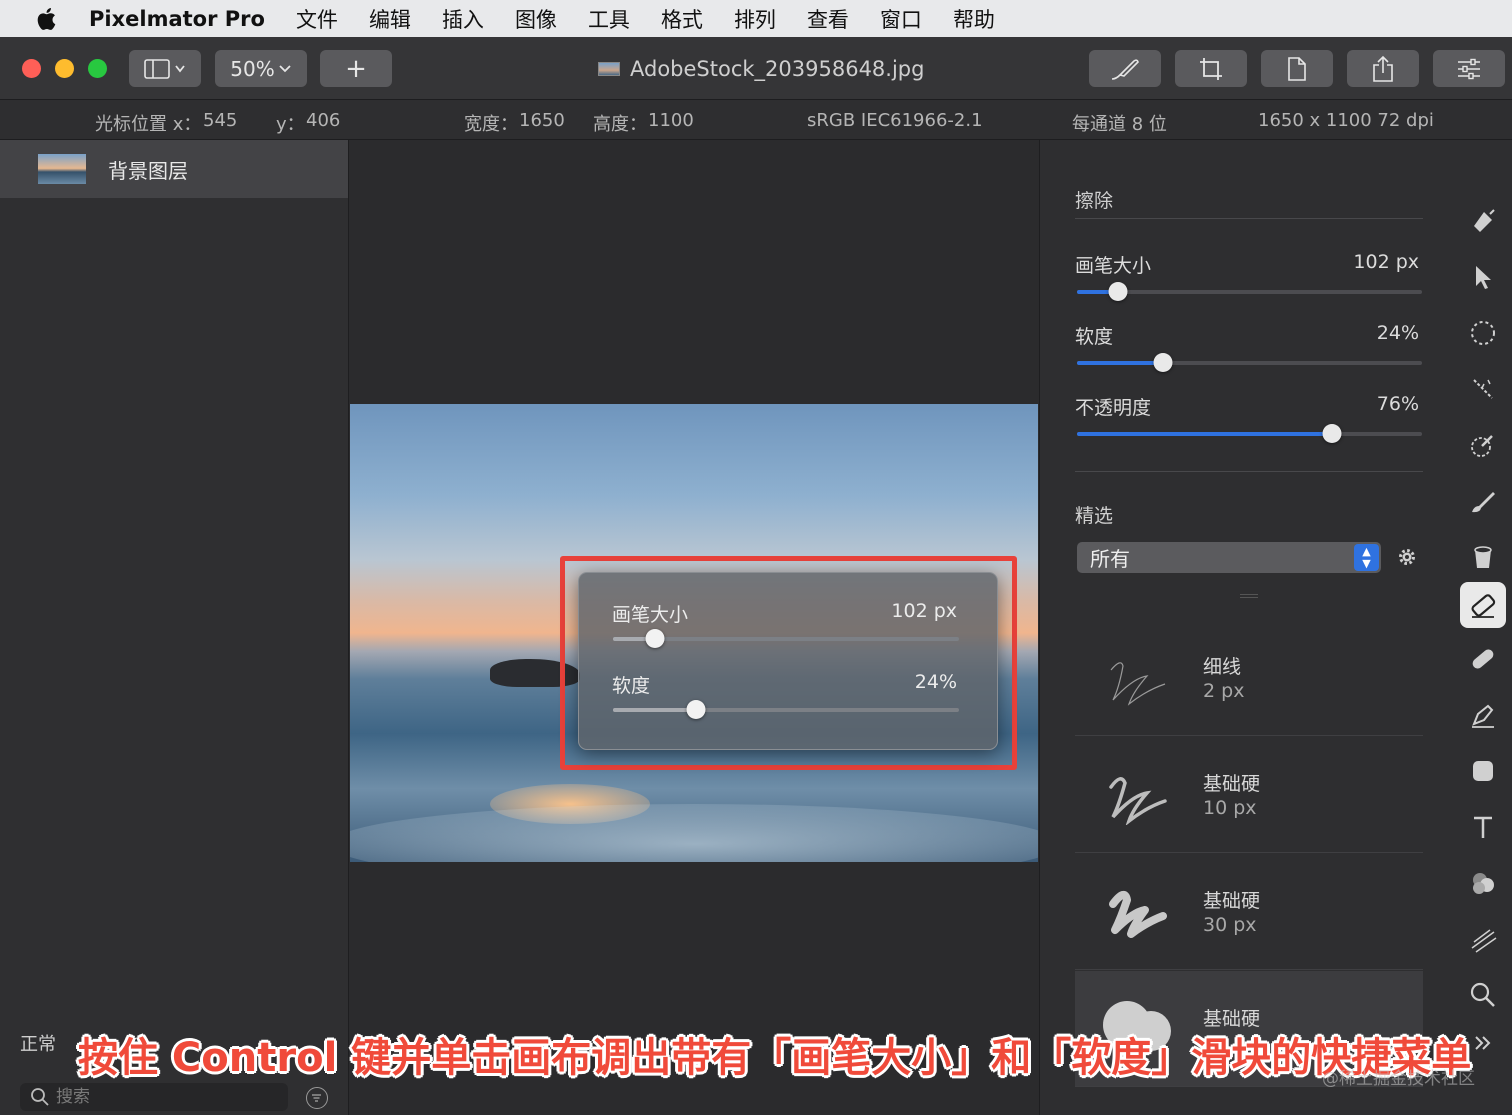  What do you see at coordinates (1094, 337) in the screenshot?
I see `softness-label: 软度` at bounding box center [1094, 337].